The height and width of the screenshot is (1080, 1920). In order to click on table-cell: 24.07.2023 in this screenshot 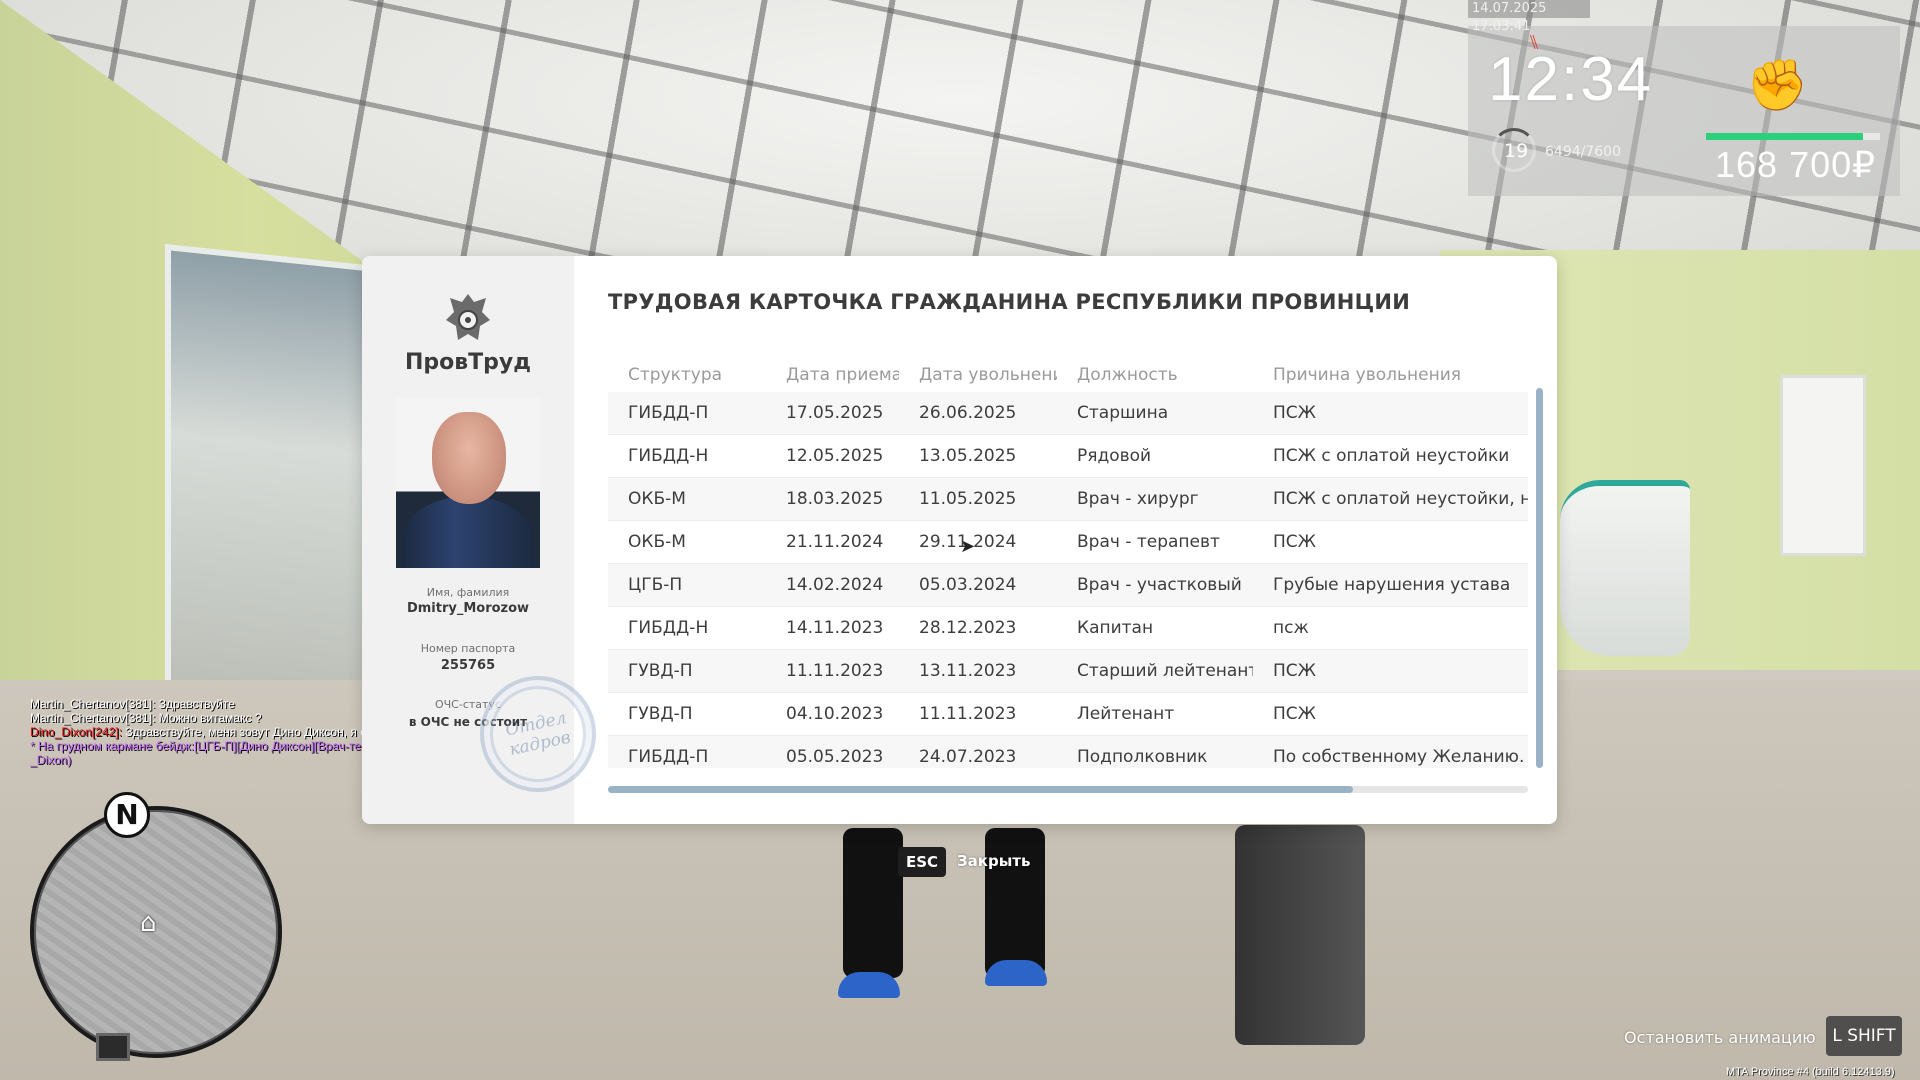, I will do `click(968, 757)`.